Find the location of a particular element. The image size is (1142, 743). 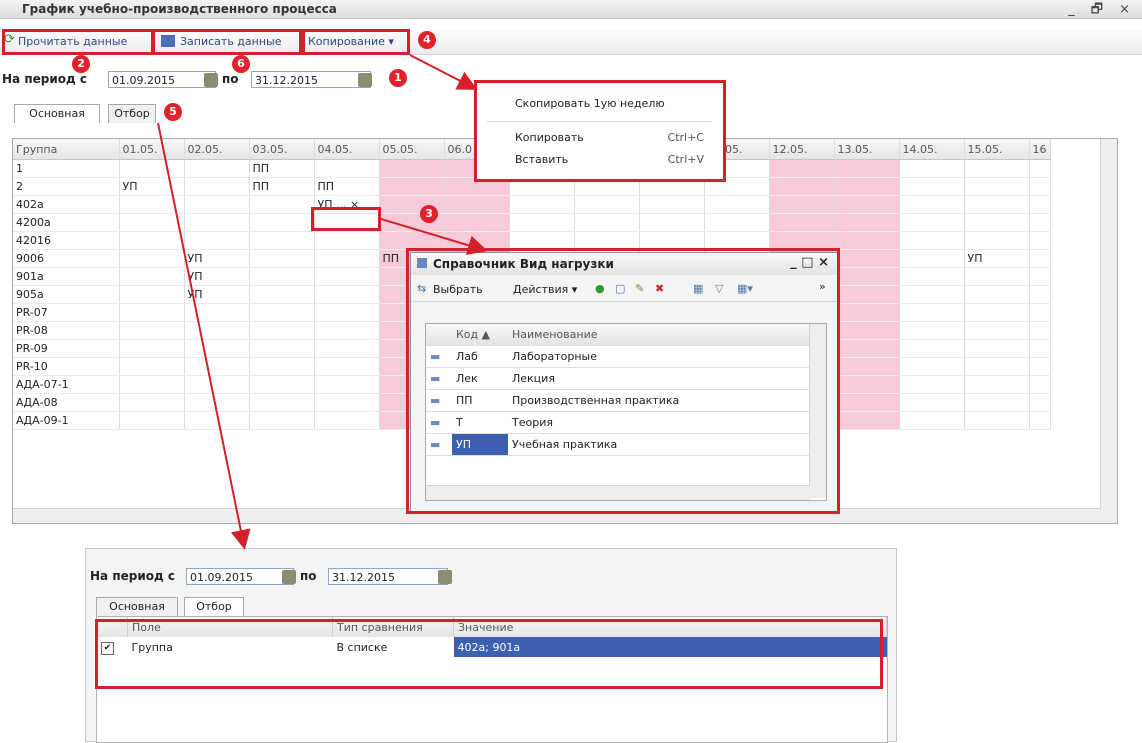

arrow-to-dialog is located at coordinates (434, 236).